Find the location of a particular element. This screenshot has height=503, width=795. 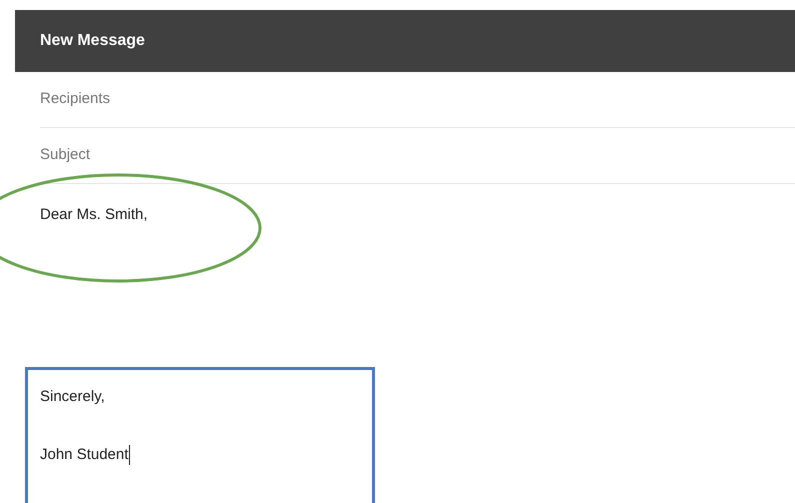

closing-text: Sincerely, is located at coordinates (72, 397).